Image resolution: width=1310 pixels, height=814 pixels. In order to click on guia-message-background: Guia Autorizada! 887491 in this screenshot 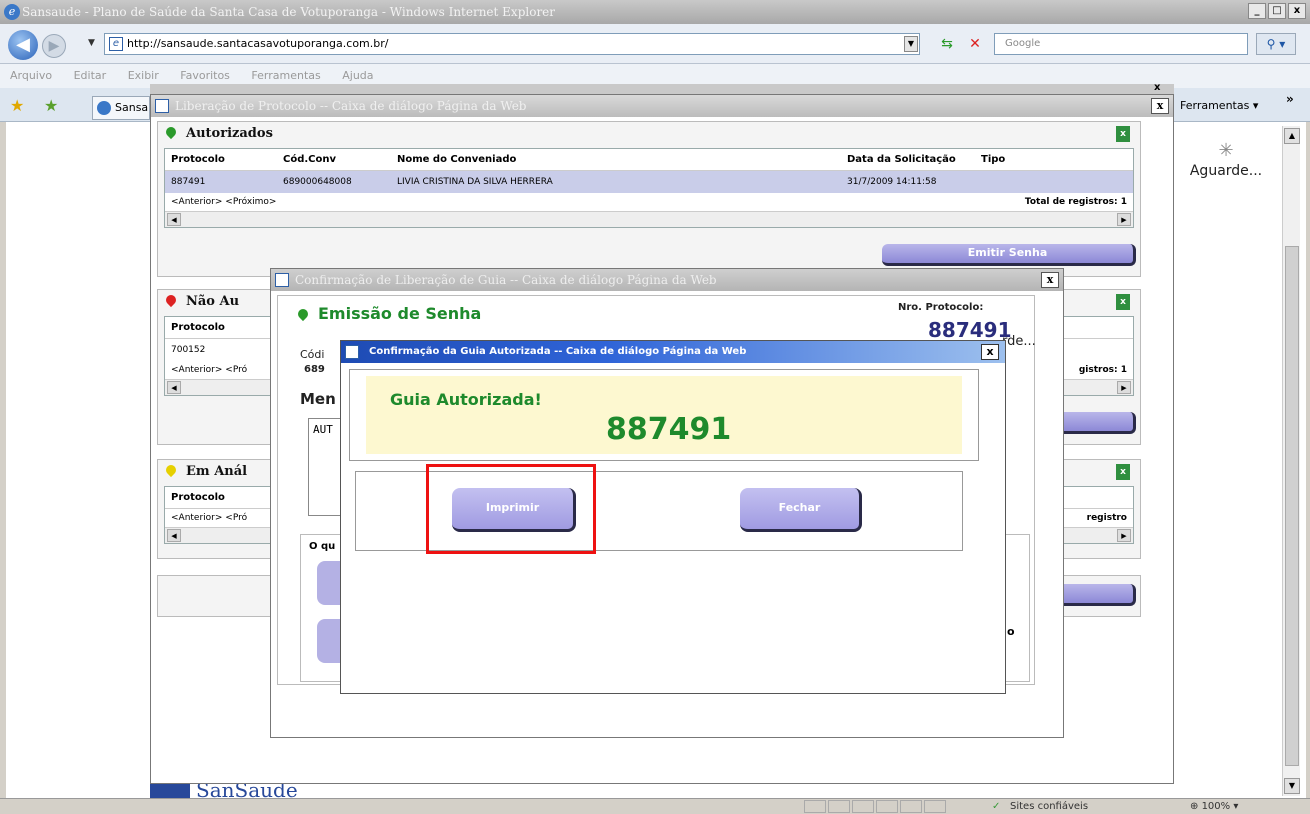, I will do `click(664, 415)`.